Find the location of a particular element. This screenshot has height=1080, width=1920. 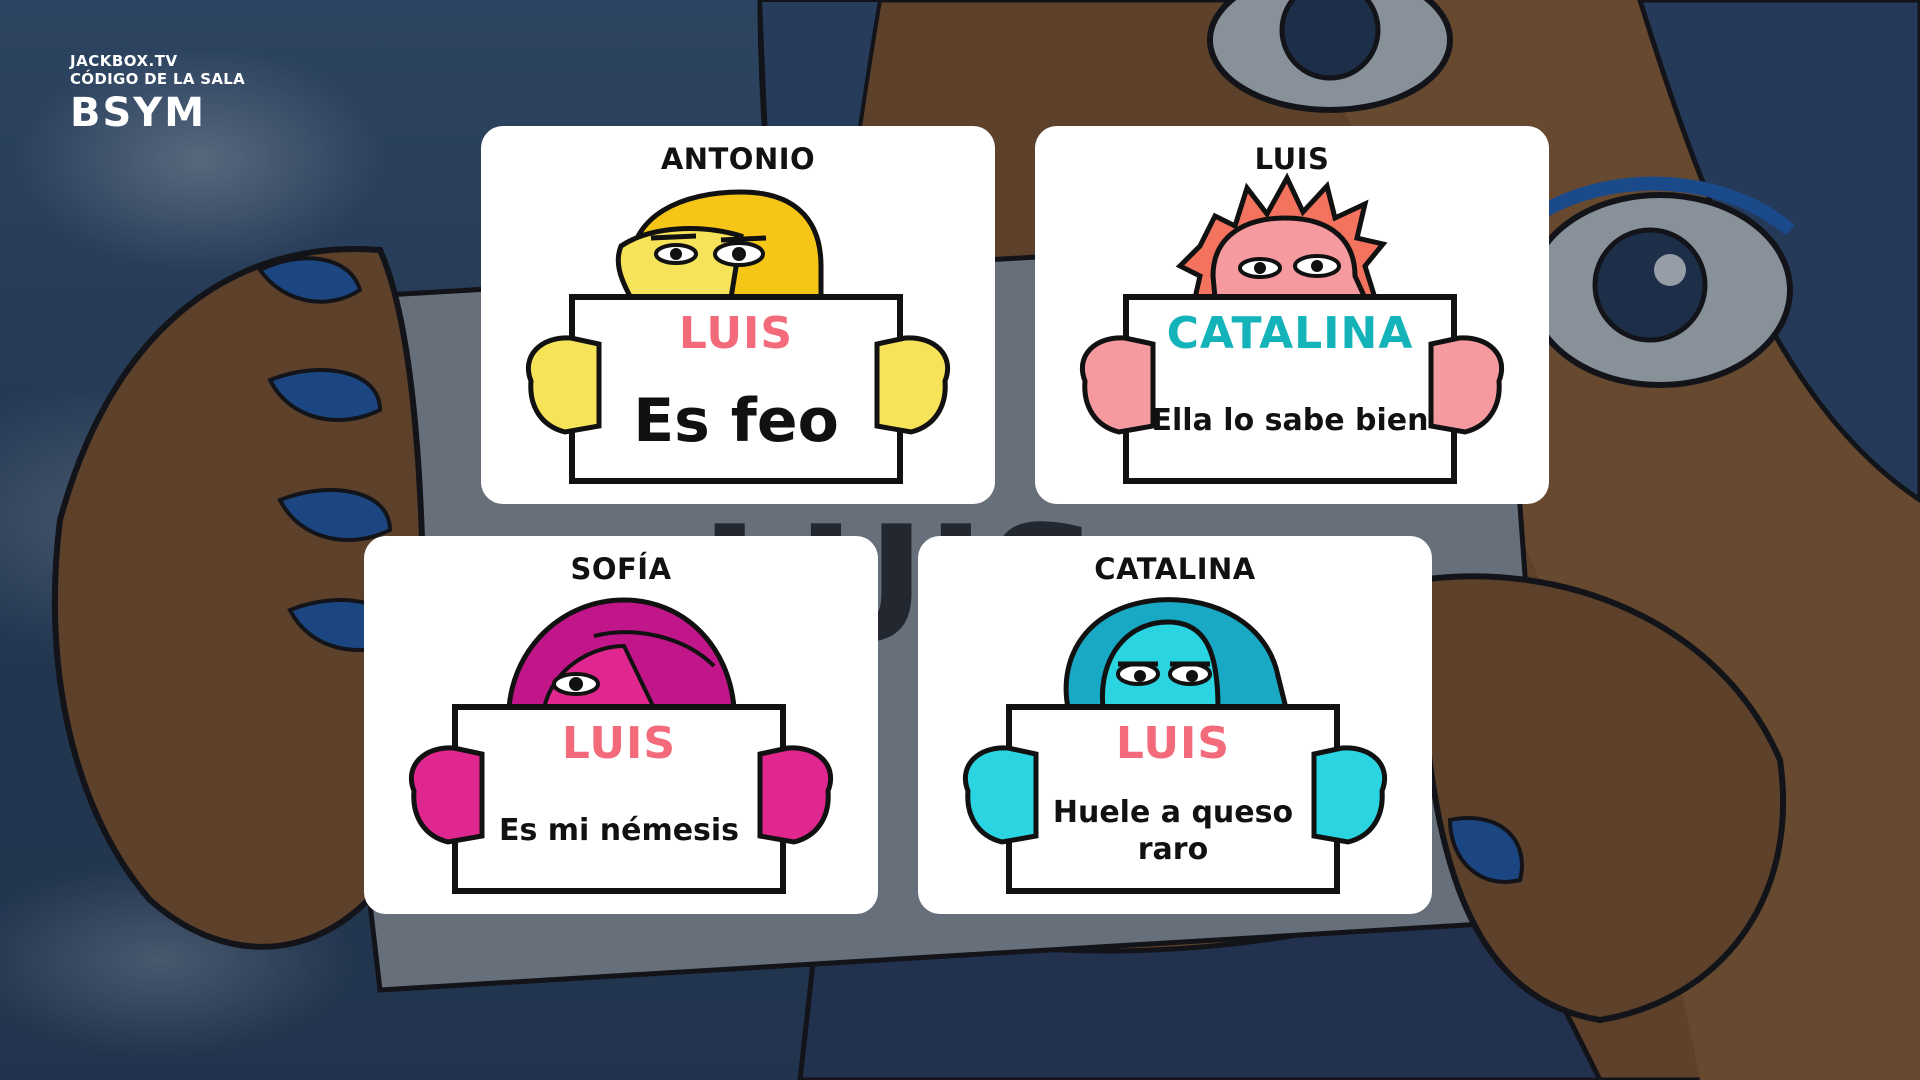

answer-sign: LUIS Es feo is located at coordinates (736, 389).